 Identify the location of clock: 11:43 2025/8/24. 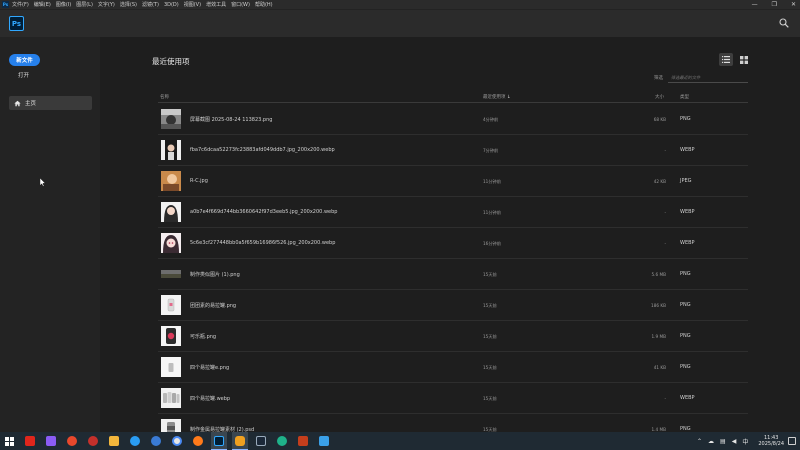
(771, 441).